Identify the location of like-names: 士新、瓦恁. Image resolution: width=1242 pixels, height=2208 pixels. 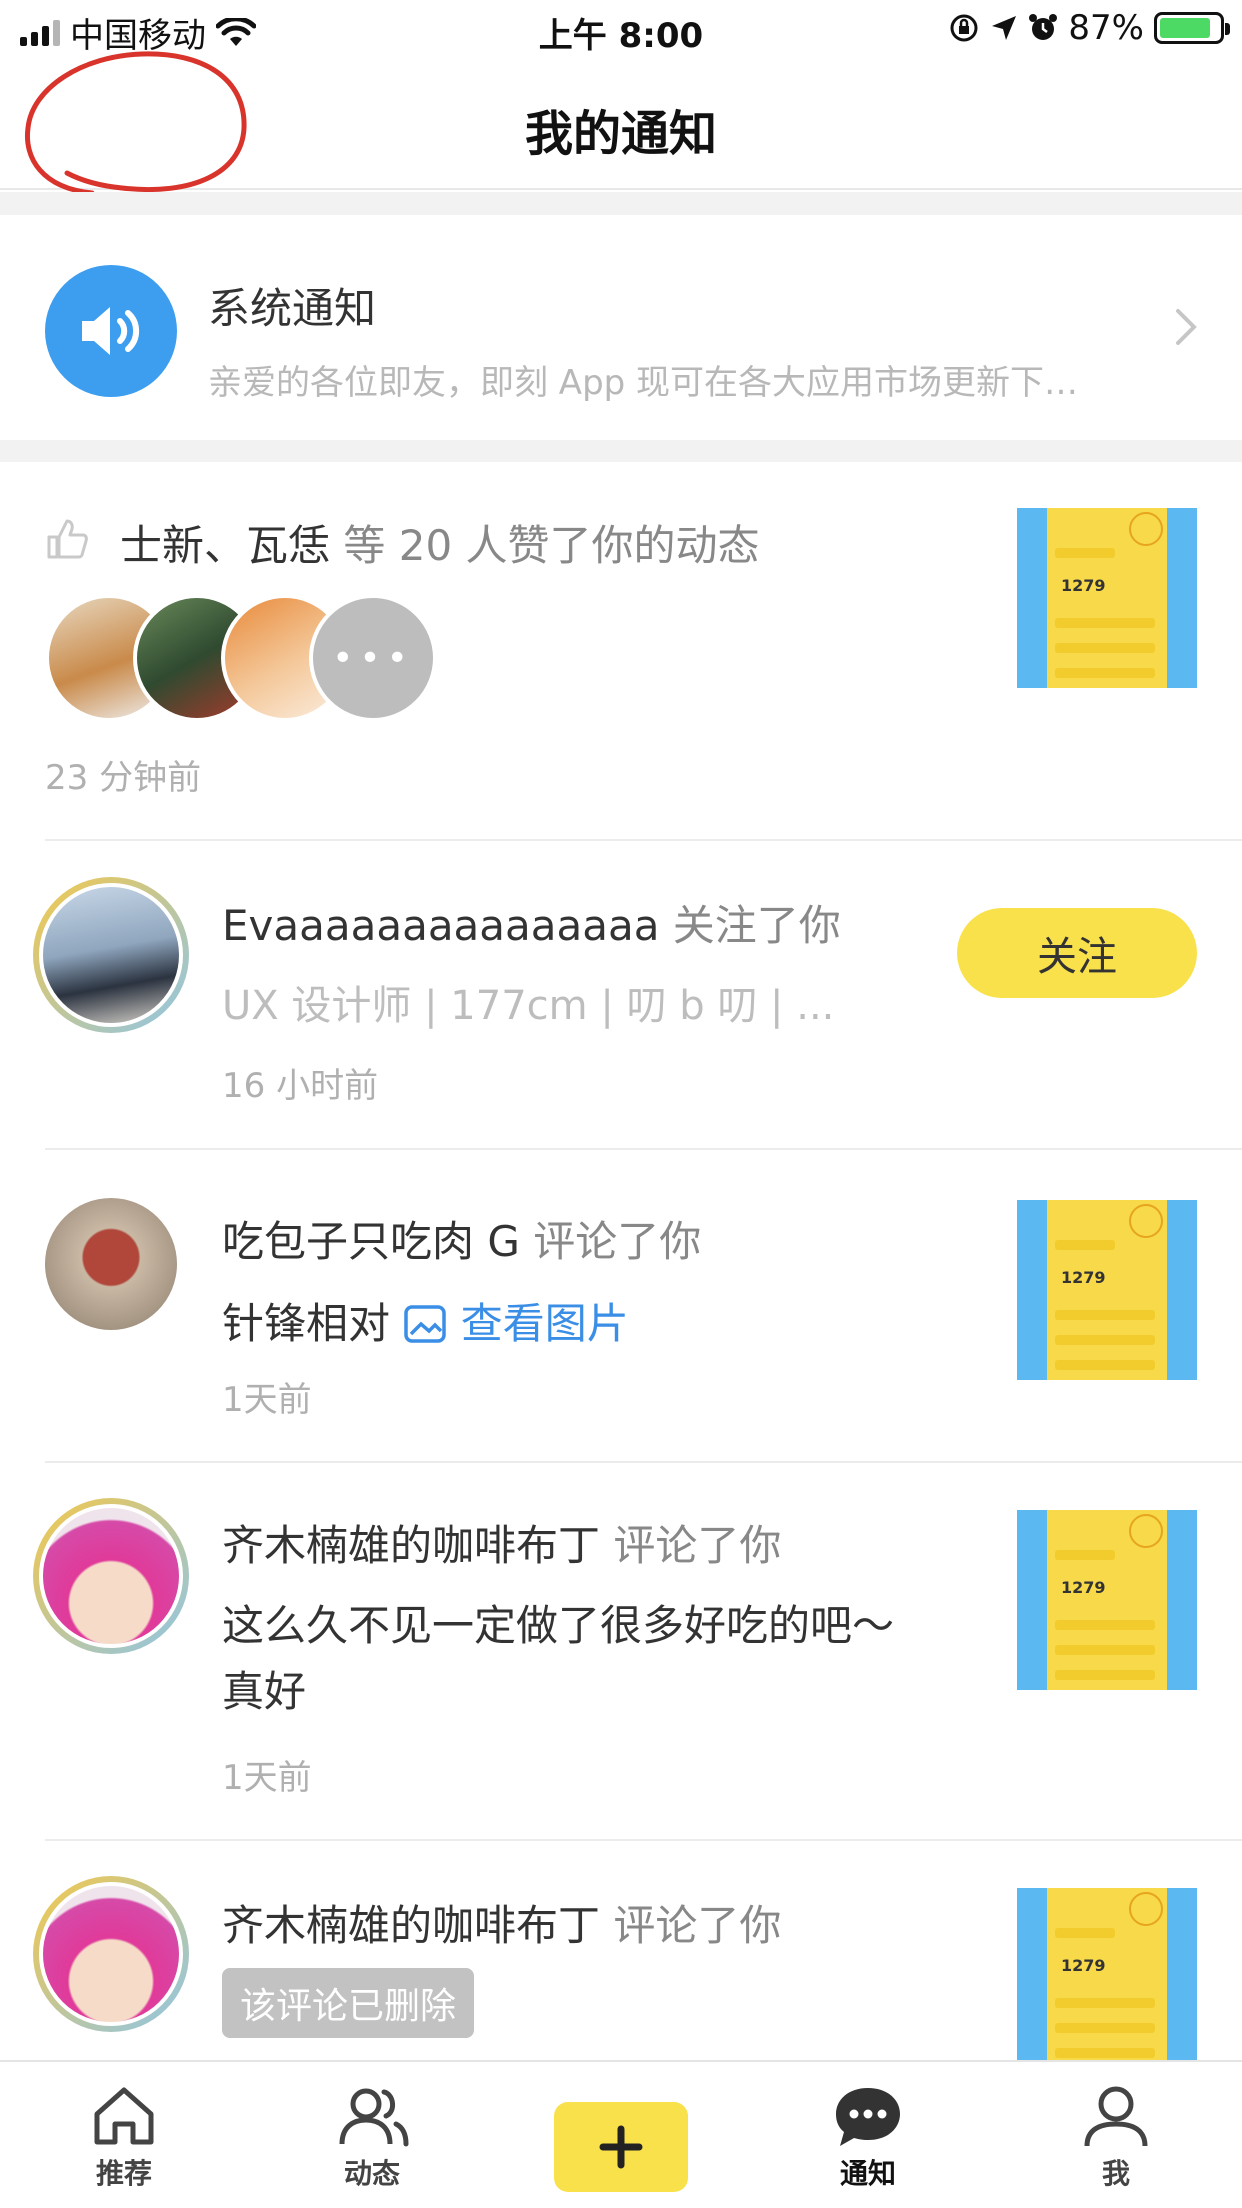
(225, 545).